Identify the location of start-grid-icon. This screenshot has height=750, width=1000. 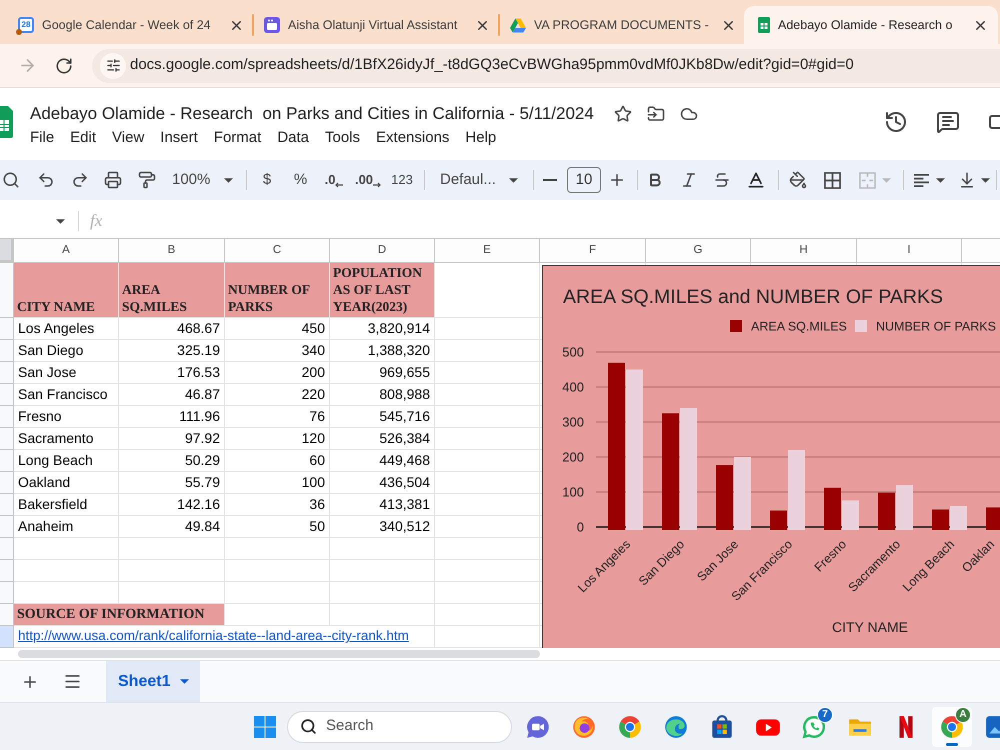
(265, 727).